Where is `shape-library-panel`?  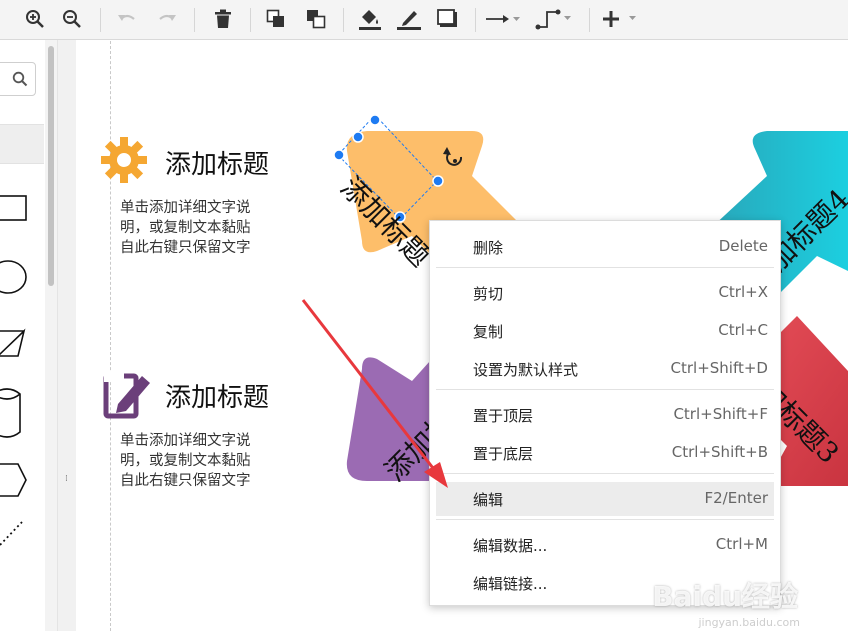
shape-library-panel is located at coordinates (31, 335).